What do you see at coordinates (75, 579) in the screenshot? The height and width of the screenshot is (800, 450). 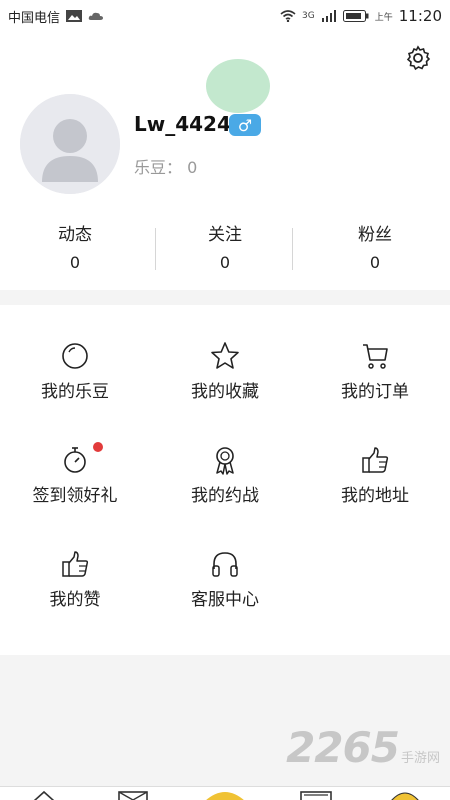 I see `menu-item-my-likes: 我的赞` at bounding box center [75, 579].